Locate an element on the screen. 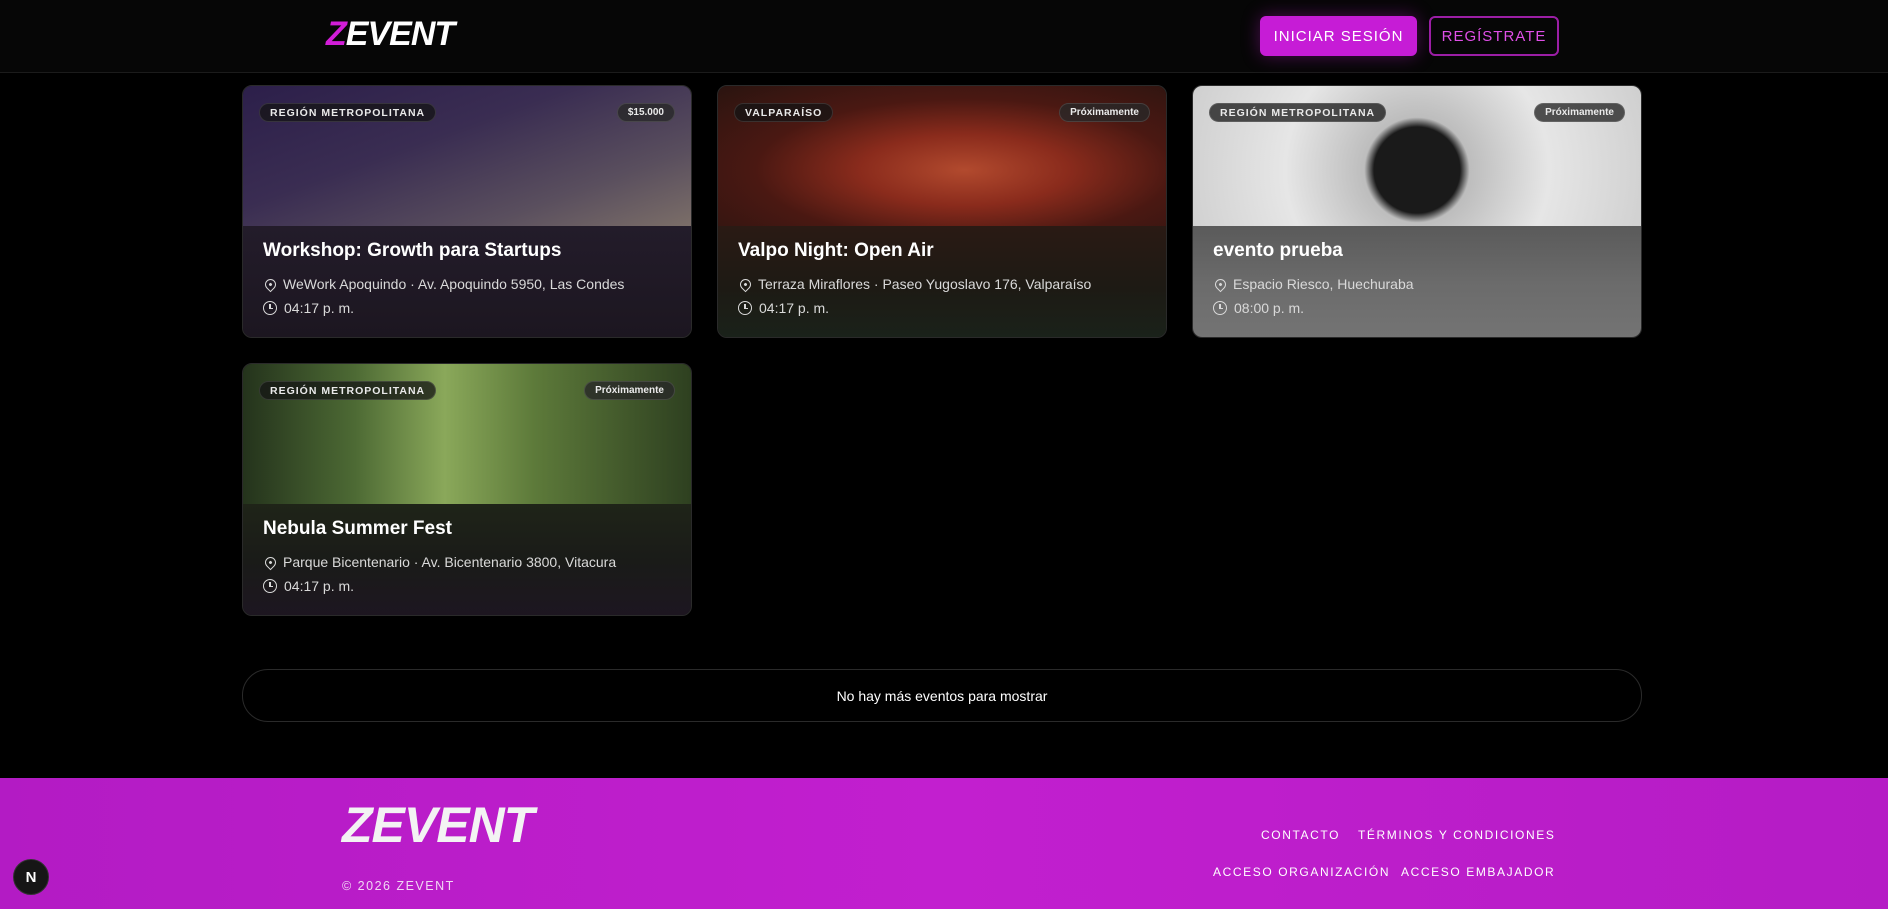  event-title: Valpo Night: Open Air is located at coordinates (836, 250).